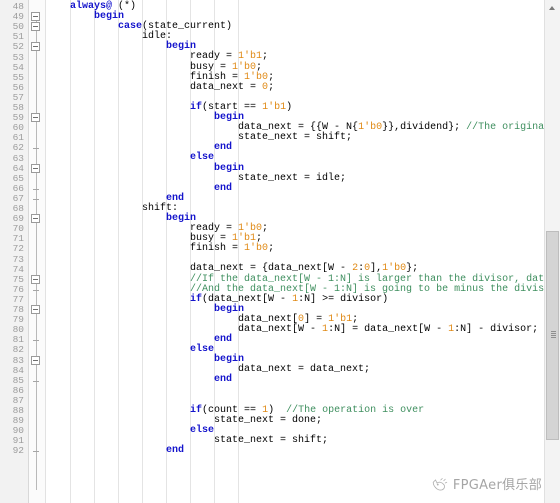 The width and height of the screenshot is (560, 503). What do you see at coordinates (440, 484) in the screenshot?
I see `fox-logo-icon` at bounding box center [440, 484].